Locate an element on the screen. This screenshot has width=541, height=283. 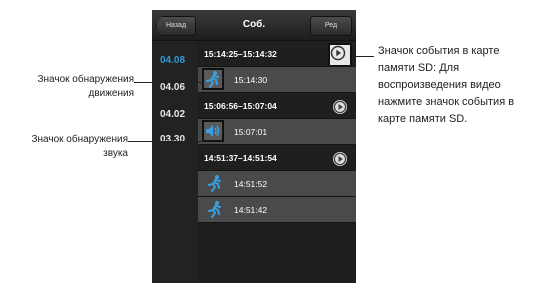
sd-callout-line is located at coordinates (363, 56).